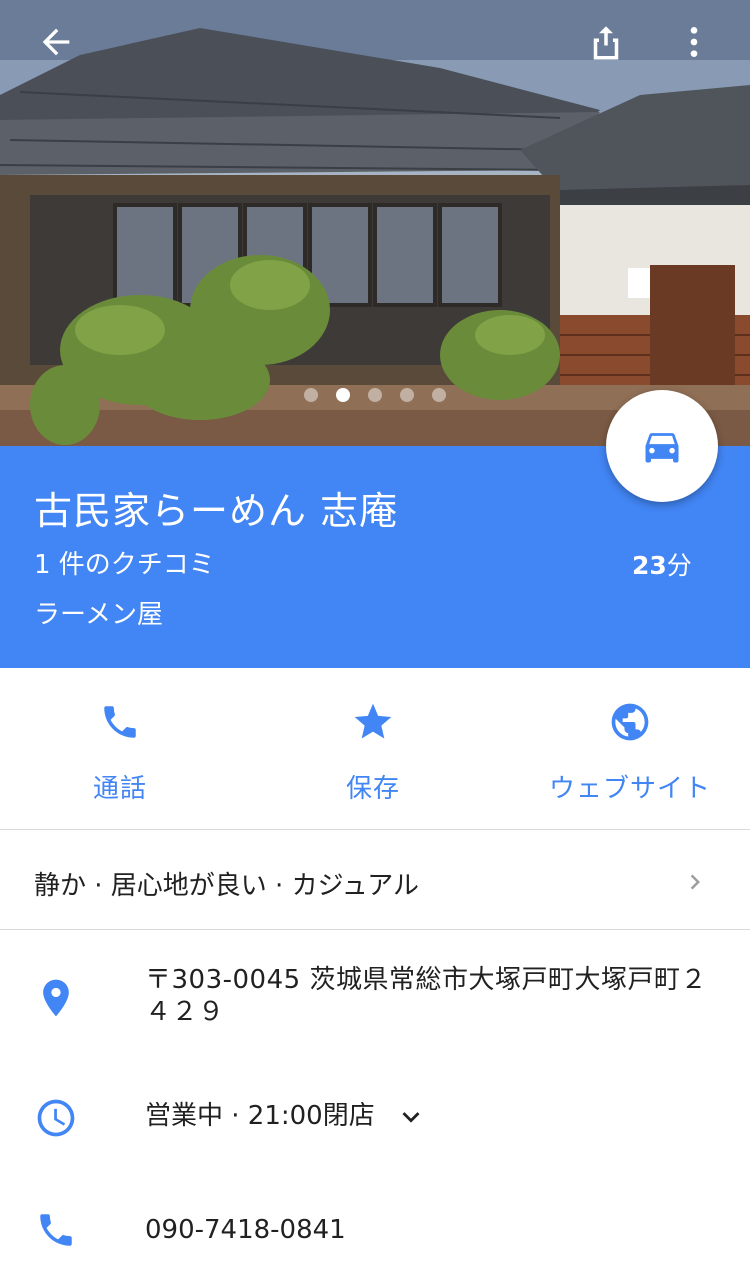 The height and width of the screenshot is (1266, 750). I want to click on carousel-indicator, so click(375, 395).